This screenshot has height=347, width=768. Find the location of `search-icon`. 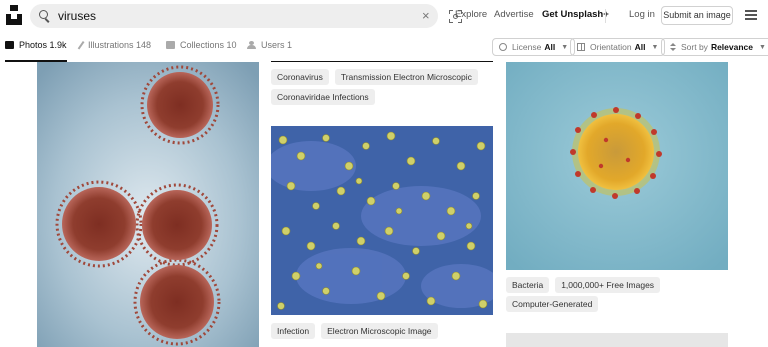

search-icon is located at coordinates (45, 16).